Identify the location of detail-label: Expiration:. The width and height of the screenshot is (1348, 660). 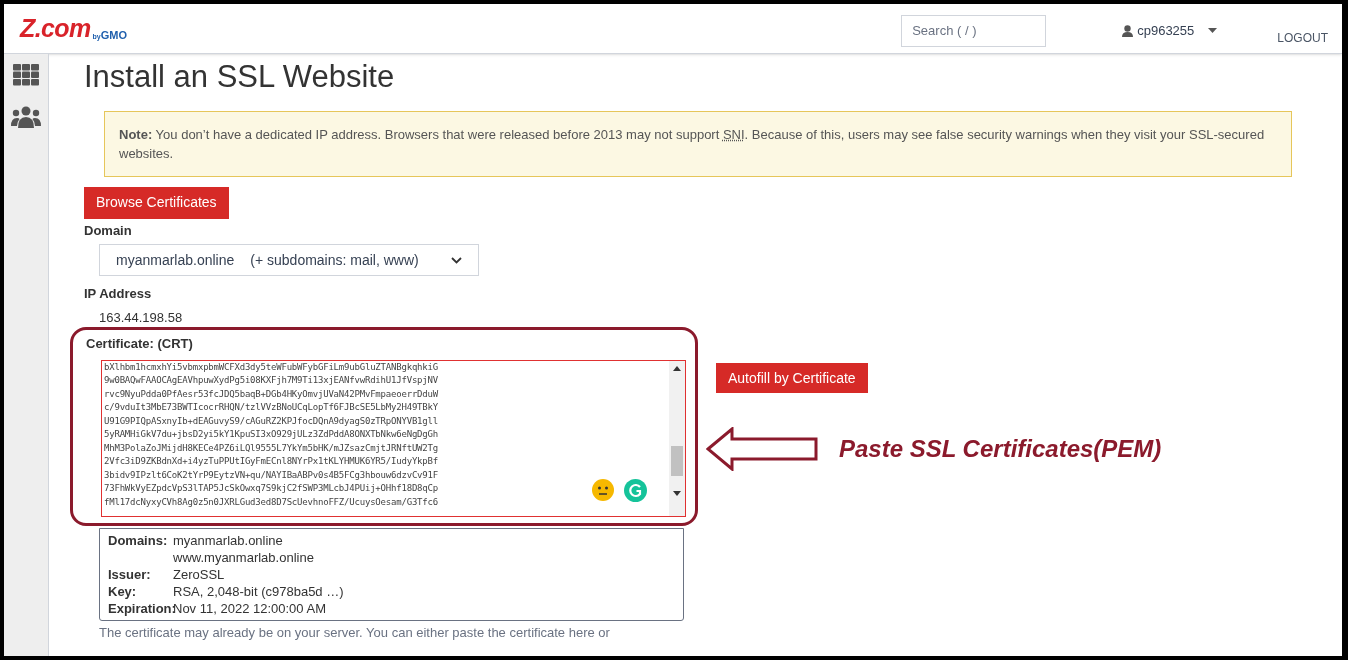
(140, 608).